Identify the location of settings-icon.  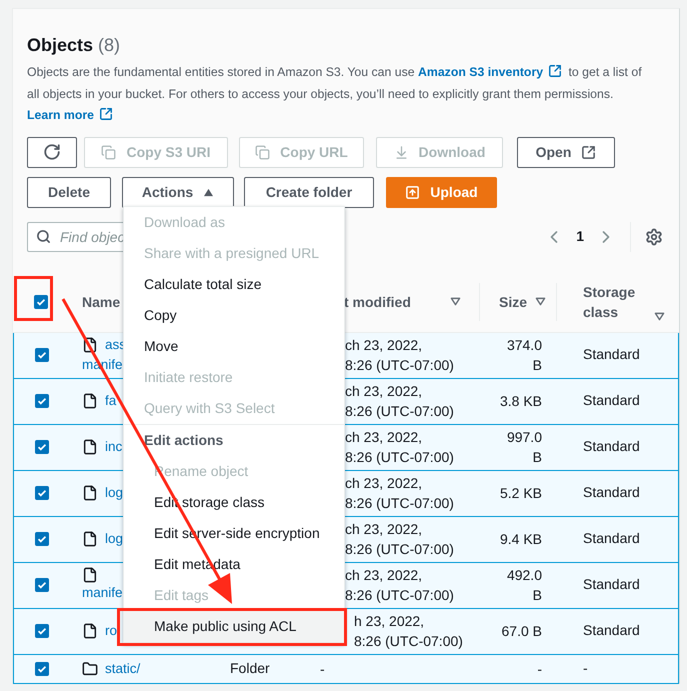
(654, 237).